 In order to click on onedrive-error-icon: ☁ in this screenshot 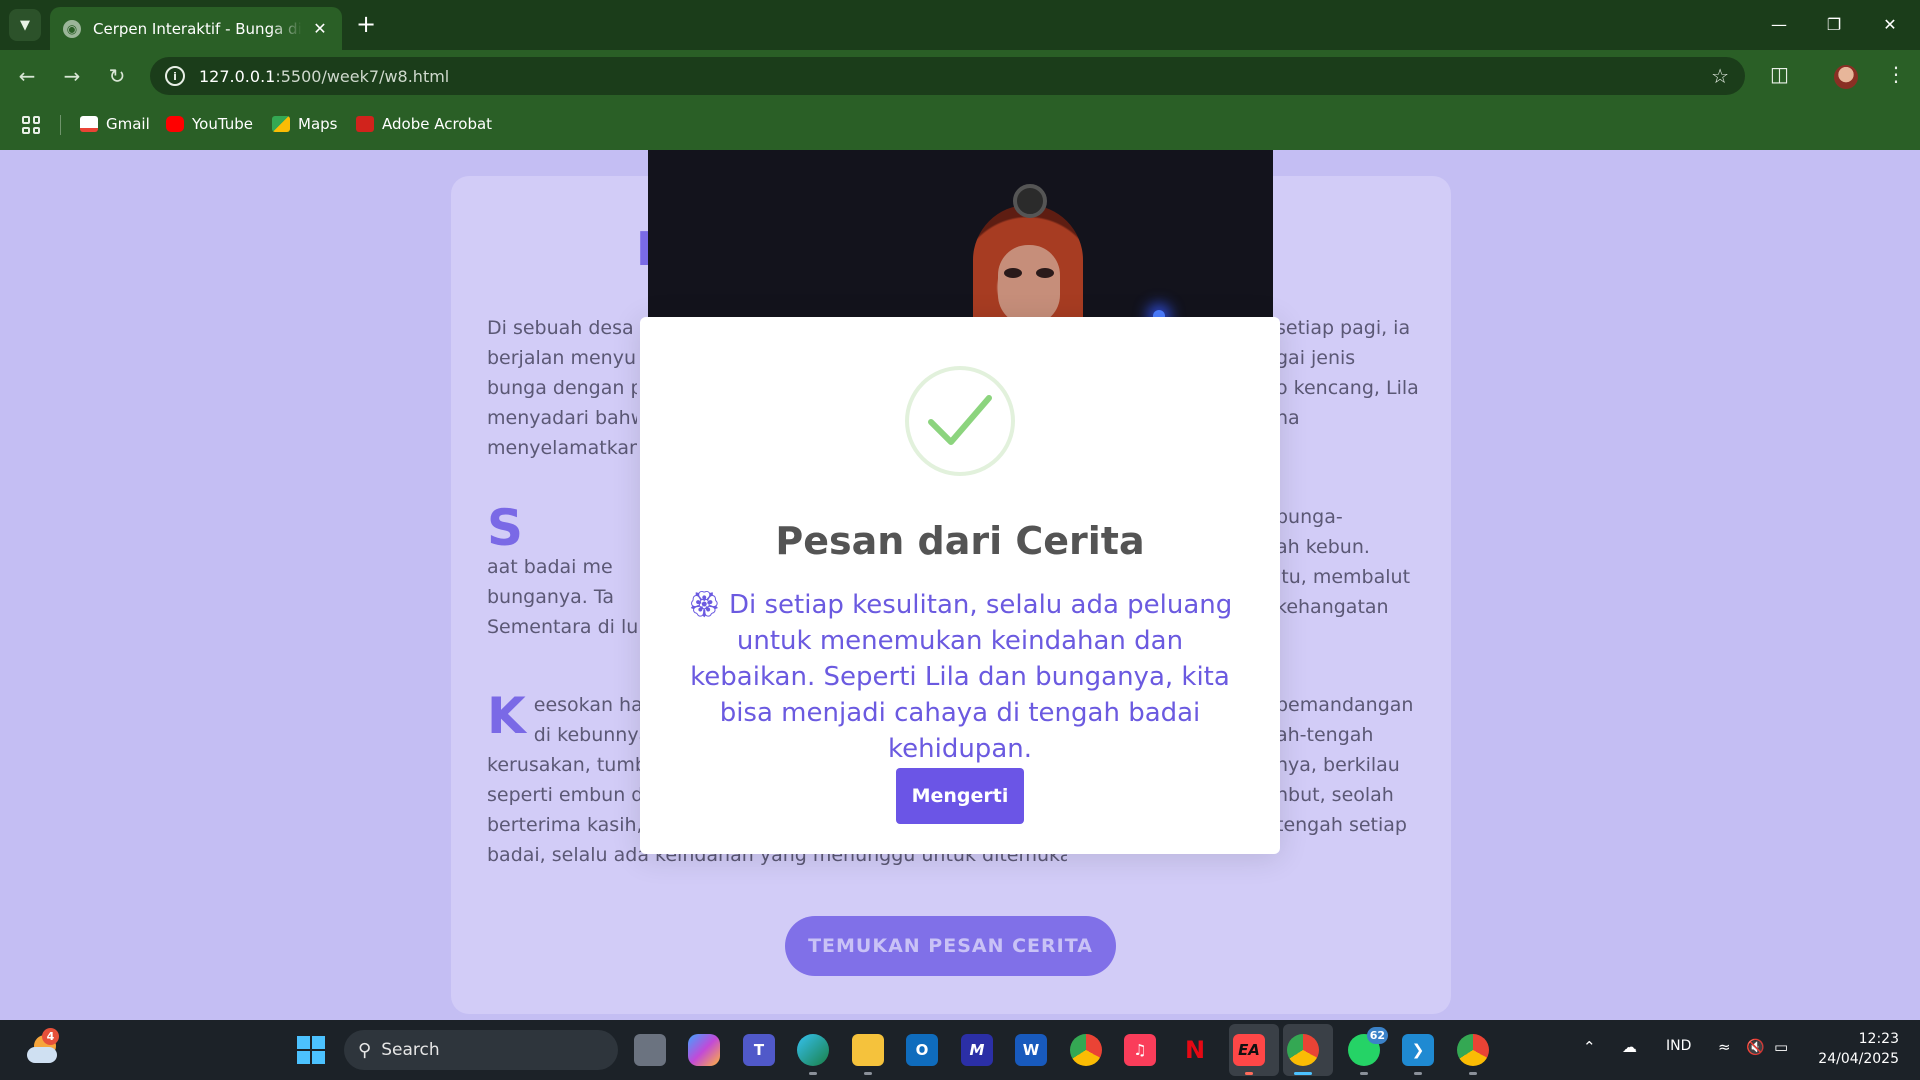, I will do `click(1629, 1047)`.